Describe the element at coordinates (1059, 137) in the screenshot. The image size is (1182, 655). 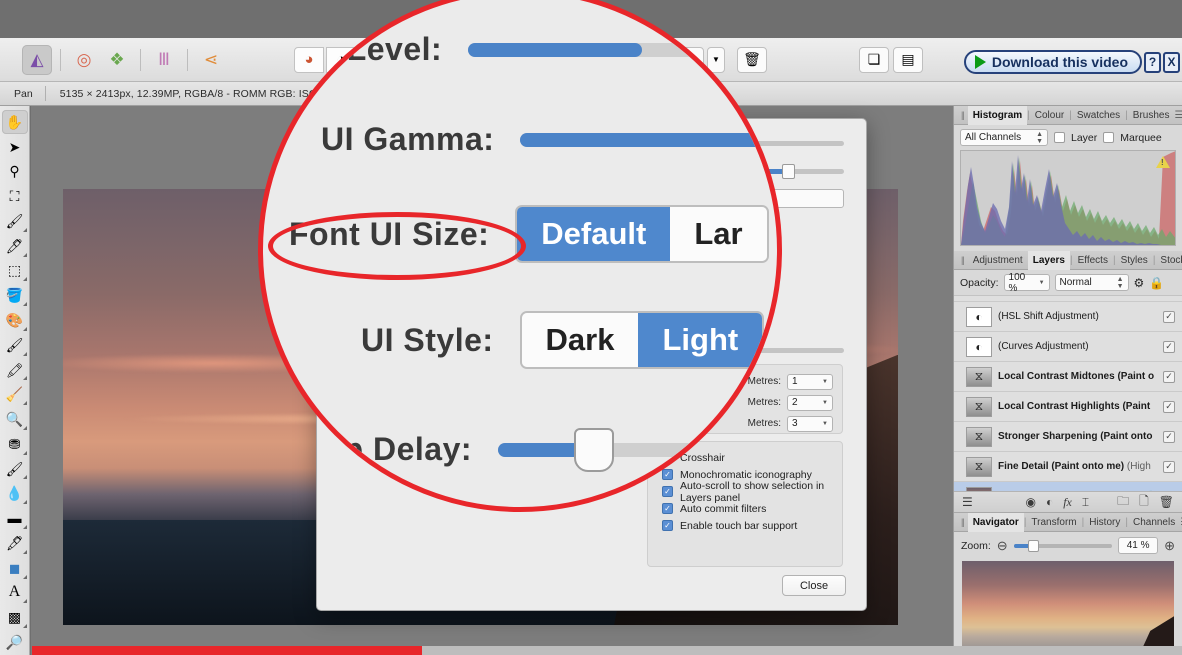
I see `layer-checkbox` at that location.